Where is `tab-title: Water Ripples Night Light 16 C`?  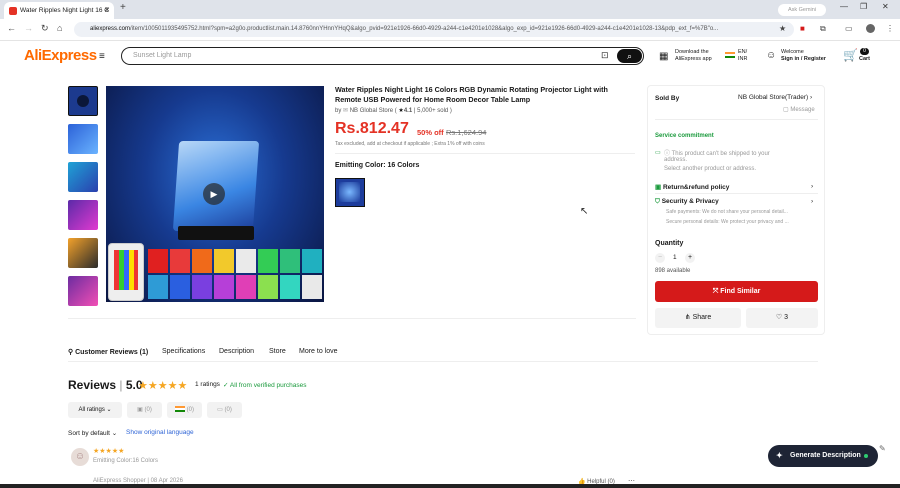
tab-title: Water Ripples Night Light 16 C is located at coordinates (64, 10).